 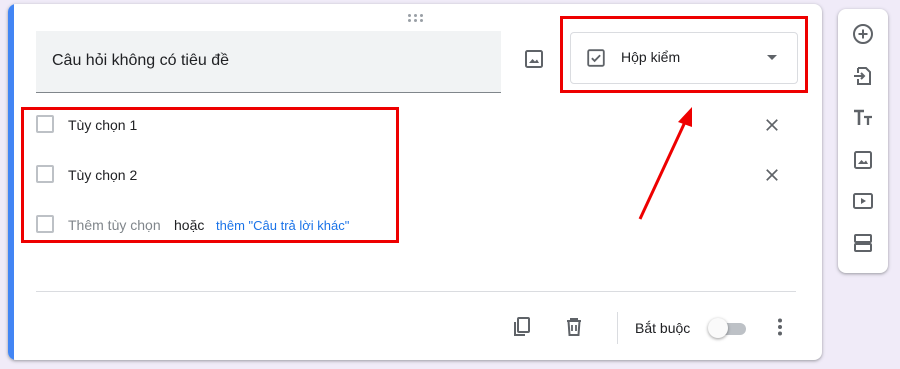 What do you see at coordinates (418, 19) in the screenshot?
I see `drag-handle-icon` at bounding box center [418, 19].